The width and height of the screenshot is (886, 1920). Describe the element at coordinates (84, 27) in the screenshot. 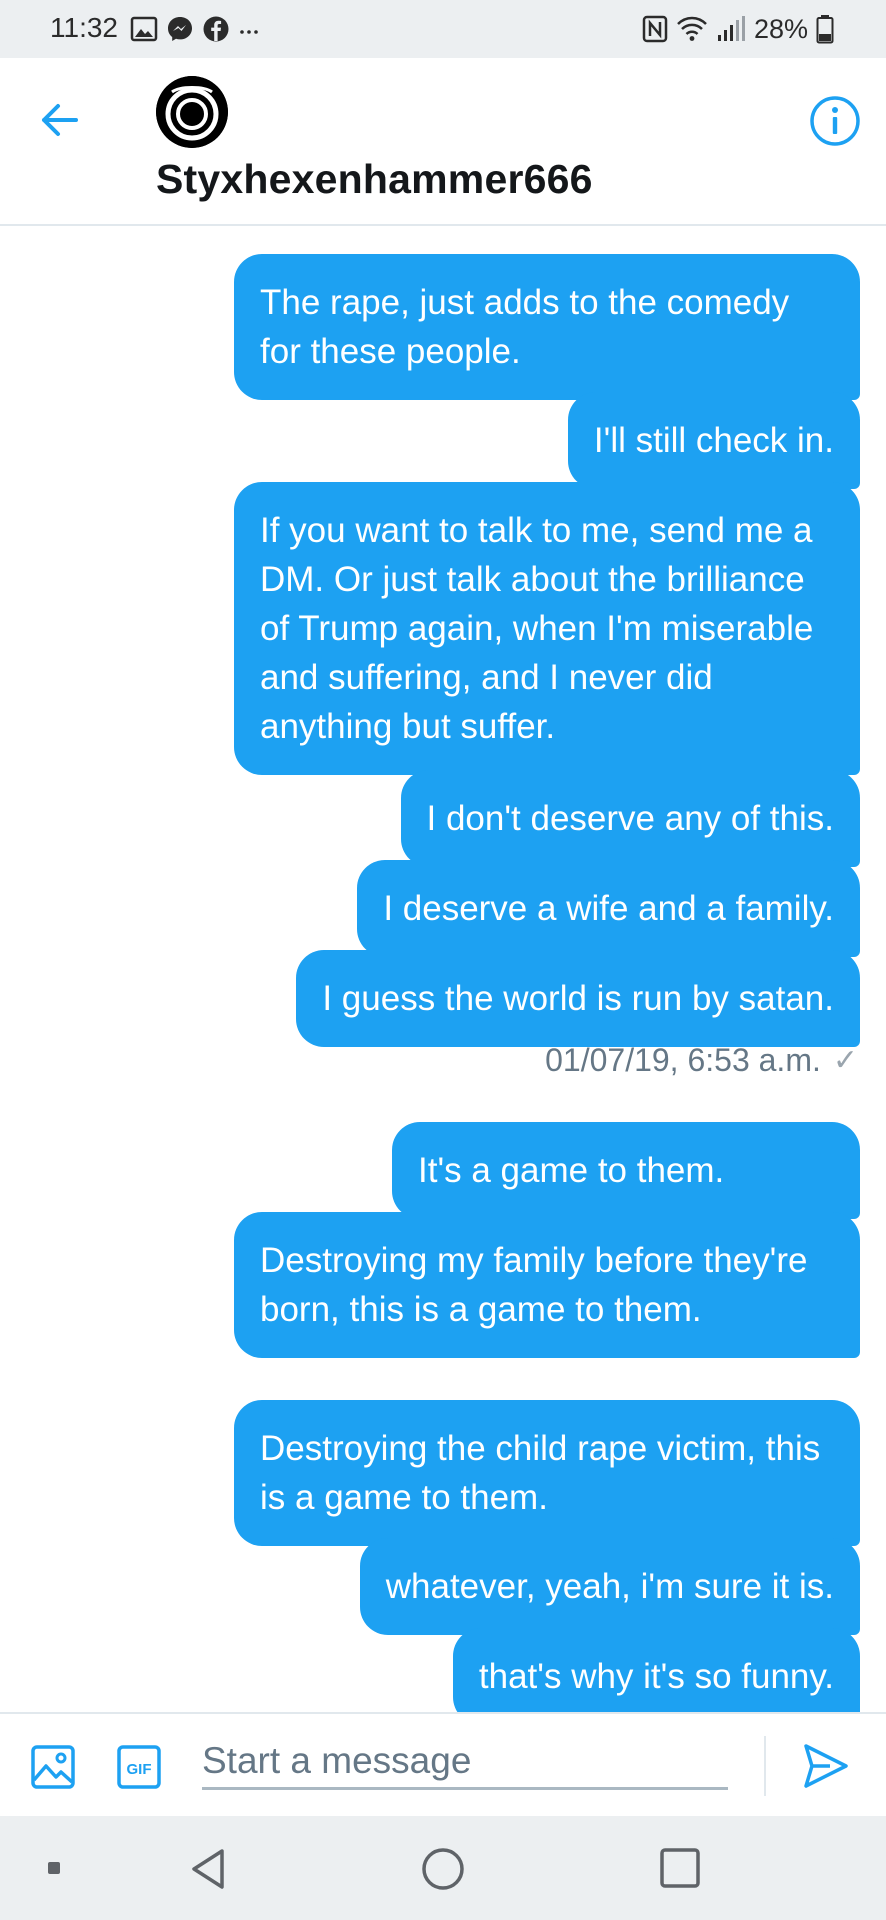

I see `status-time: 11:32` at that location.